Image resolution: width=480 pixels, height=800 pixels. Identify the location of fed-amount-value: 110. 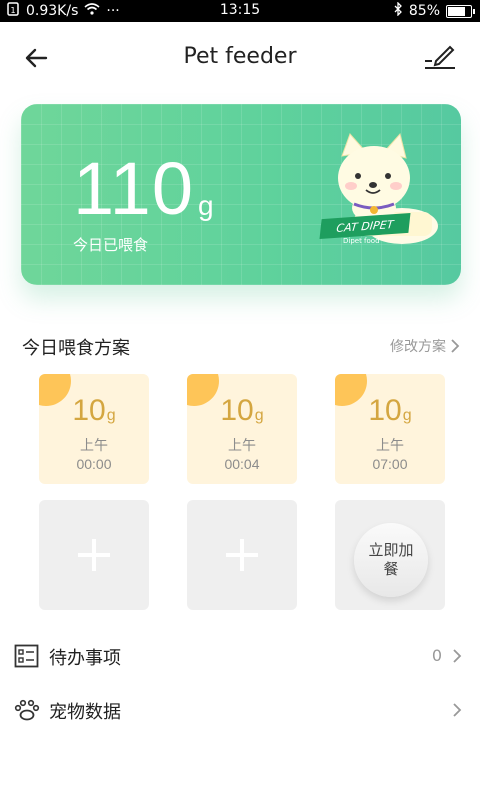
(133, 188).